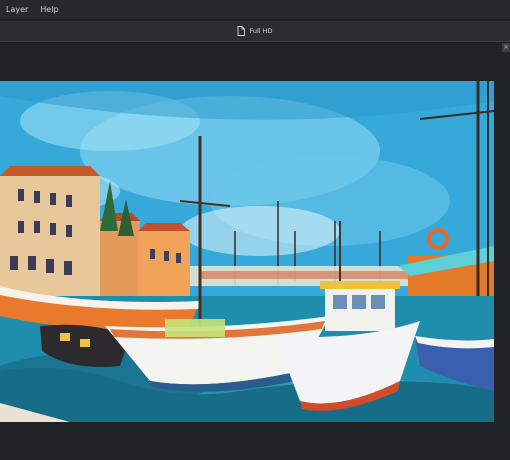 The image size is (510, 460). I want to click on document-icon, so click(242, 31).